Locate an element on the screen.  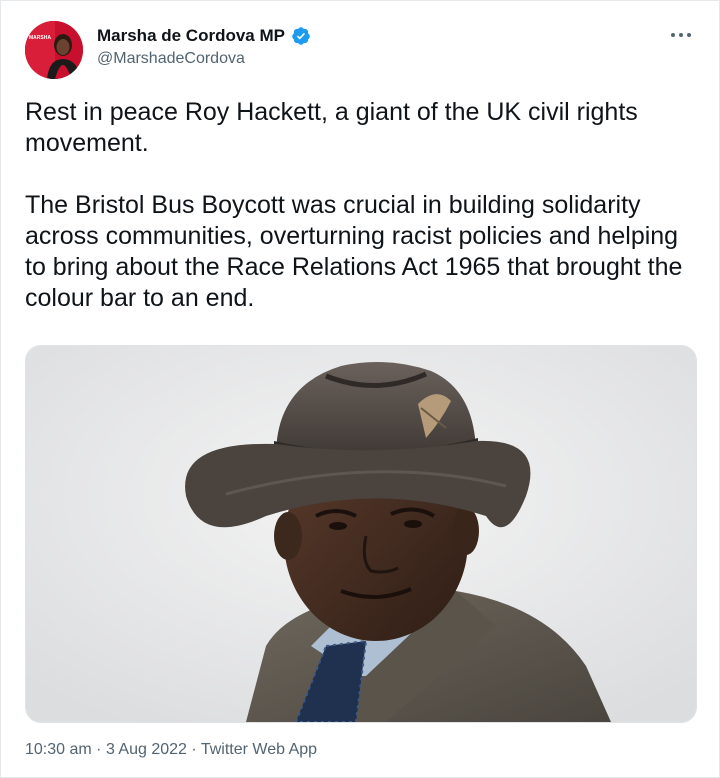
display-name: Marsha de Cordova MP is located at coordinates (191, 36).